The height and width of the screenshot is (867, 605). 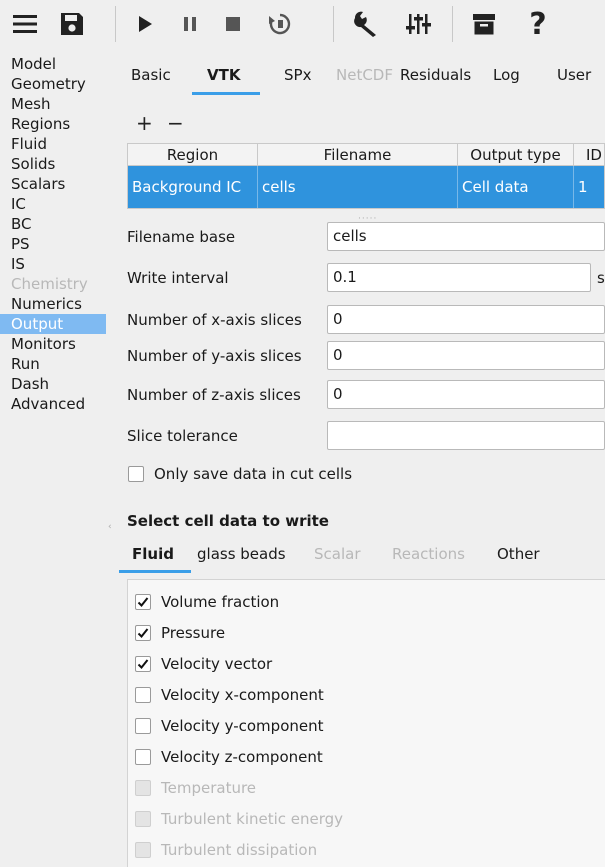 I want to click on z-slices-label: Number of z-axis slices, so click(x=214, y=395).